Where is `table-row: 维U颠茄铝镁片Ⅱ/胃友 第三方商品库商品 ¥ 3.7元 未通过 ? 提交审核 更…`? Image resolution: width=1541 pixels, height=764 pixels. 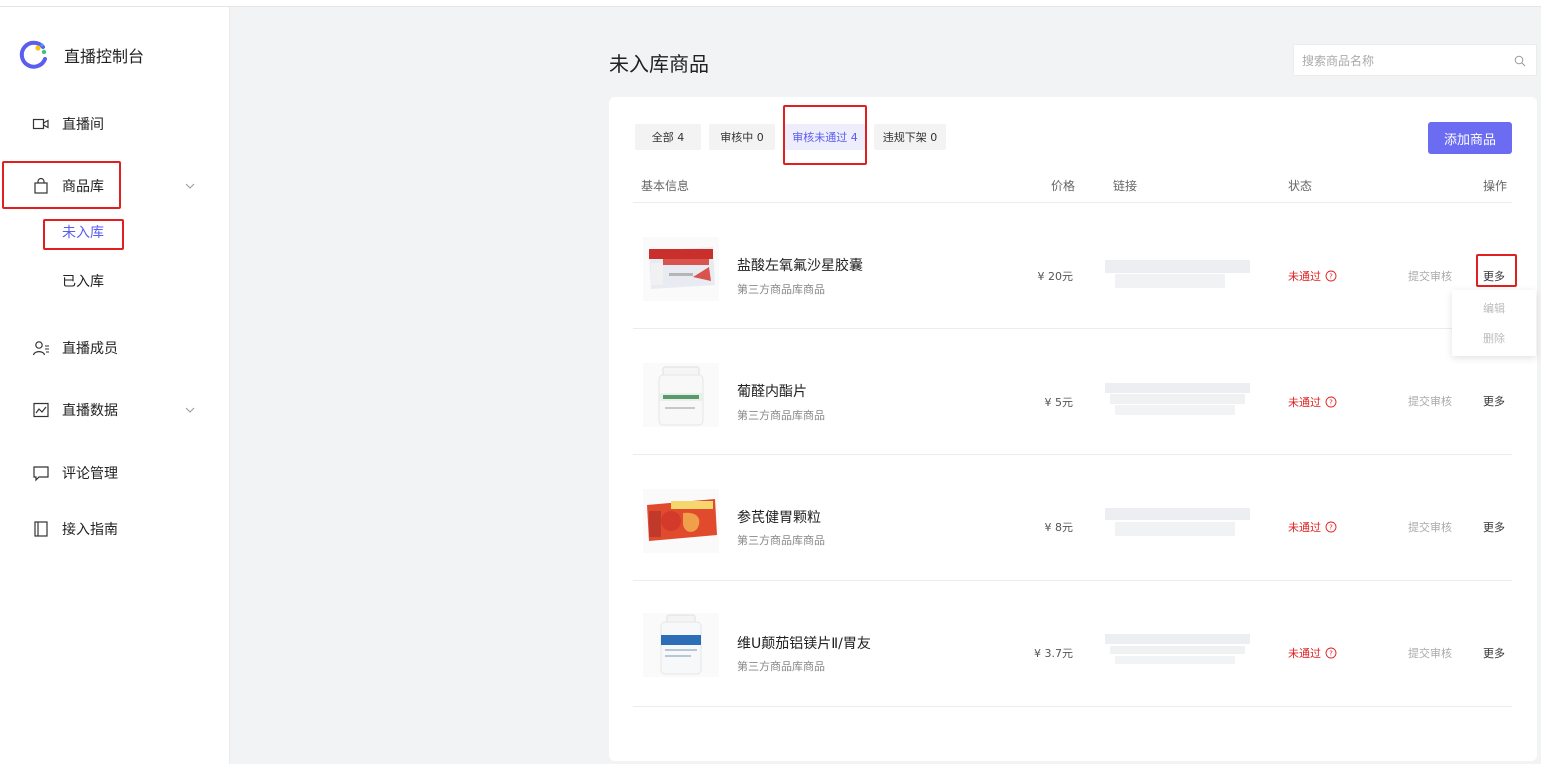 table-row: 维U颠茄铝镁片Ⅱ/胃友 第三方商品库商品 ¥ 3.7元 未通过 ? 提交审核 更… is located at coordinates (1072, 644).